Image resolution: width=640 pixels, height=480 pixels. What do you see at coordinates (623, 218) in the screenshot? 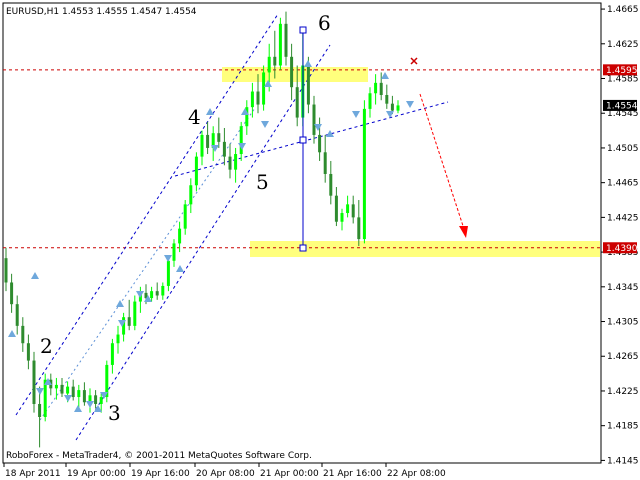
I see `y-tick-label: 1.4425` at bounding box center [623, 218].